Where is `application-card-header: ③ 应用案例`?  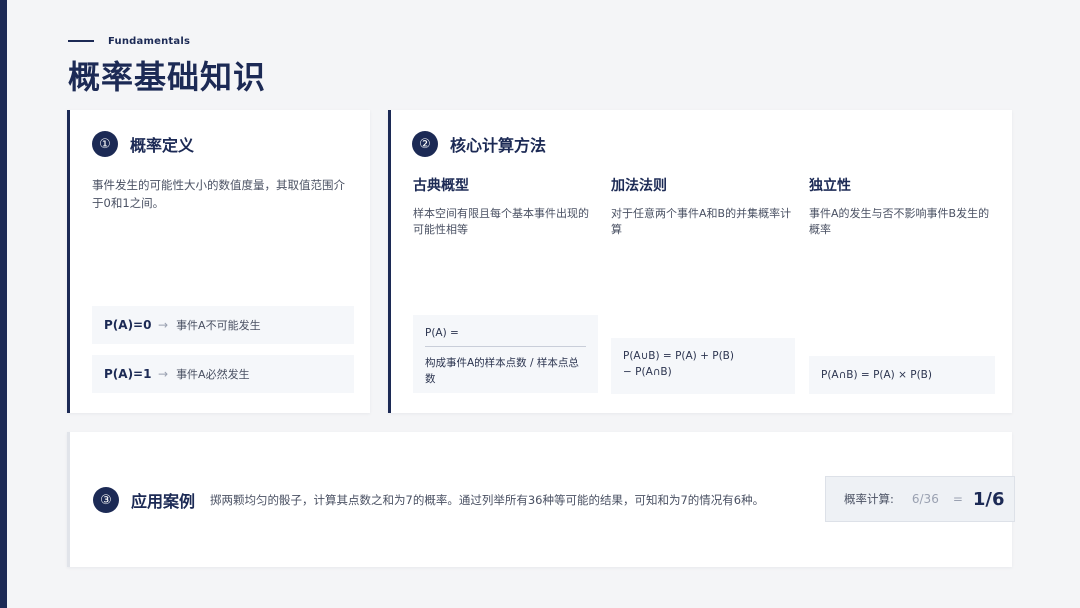
application-card-header: ③ 应用案例 is located at coordinates (144, 500).